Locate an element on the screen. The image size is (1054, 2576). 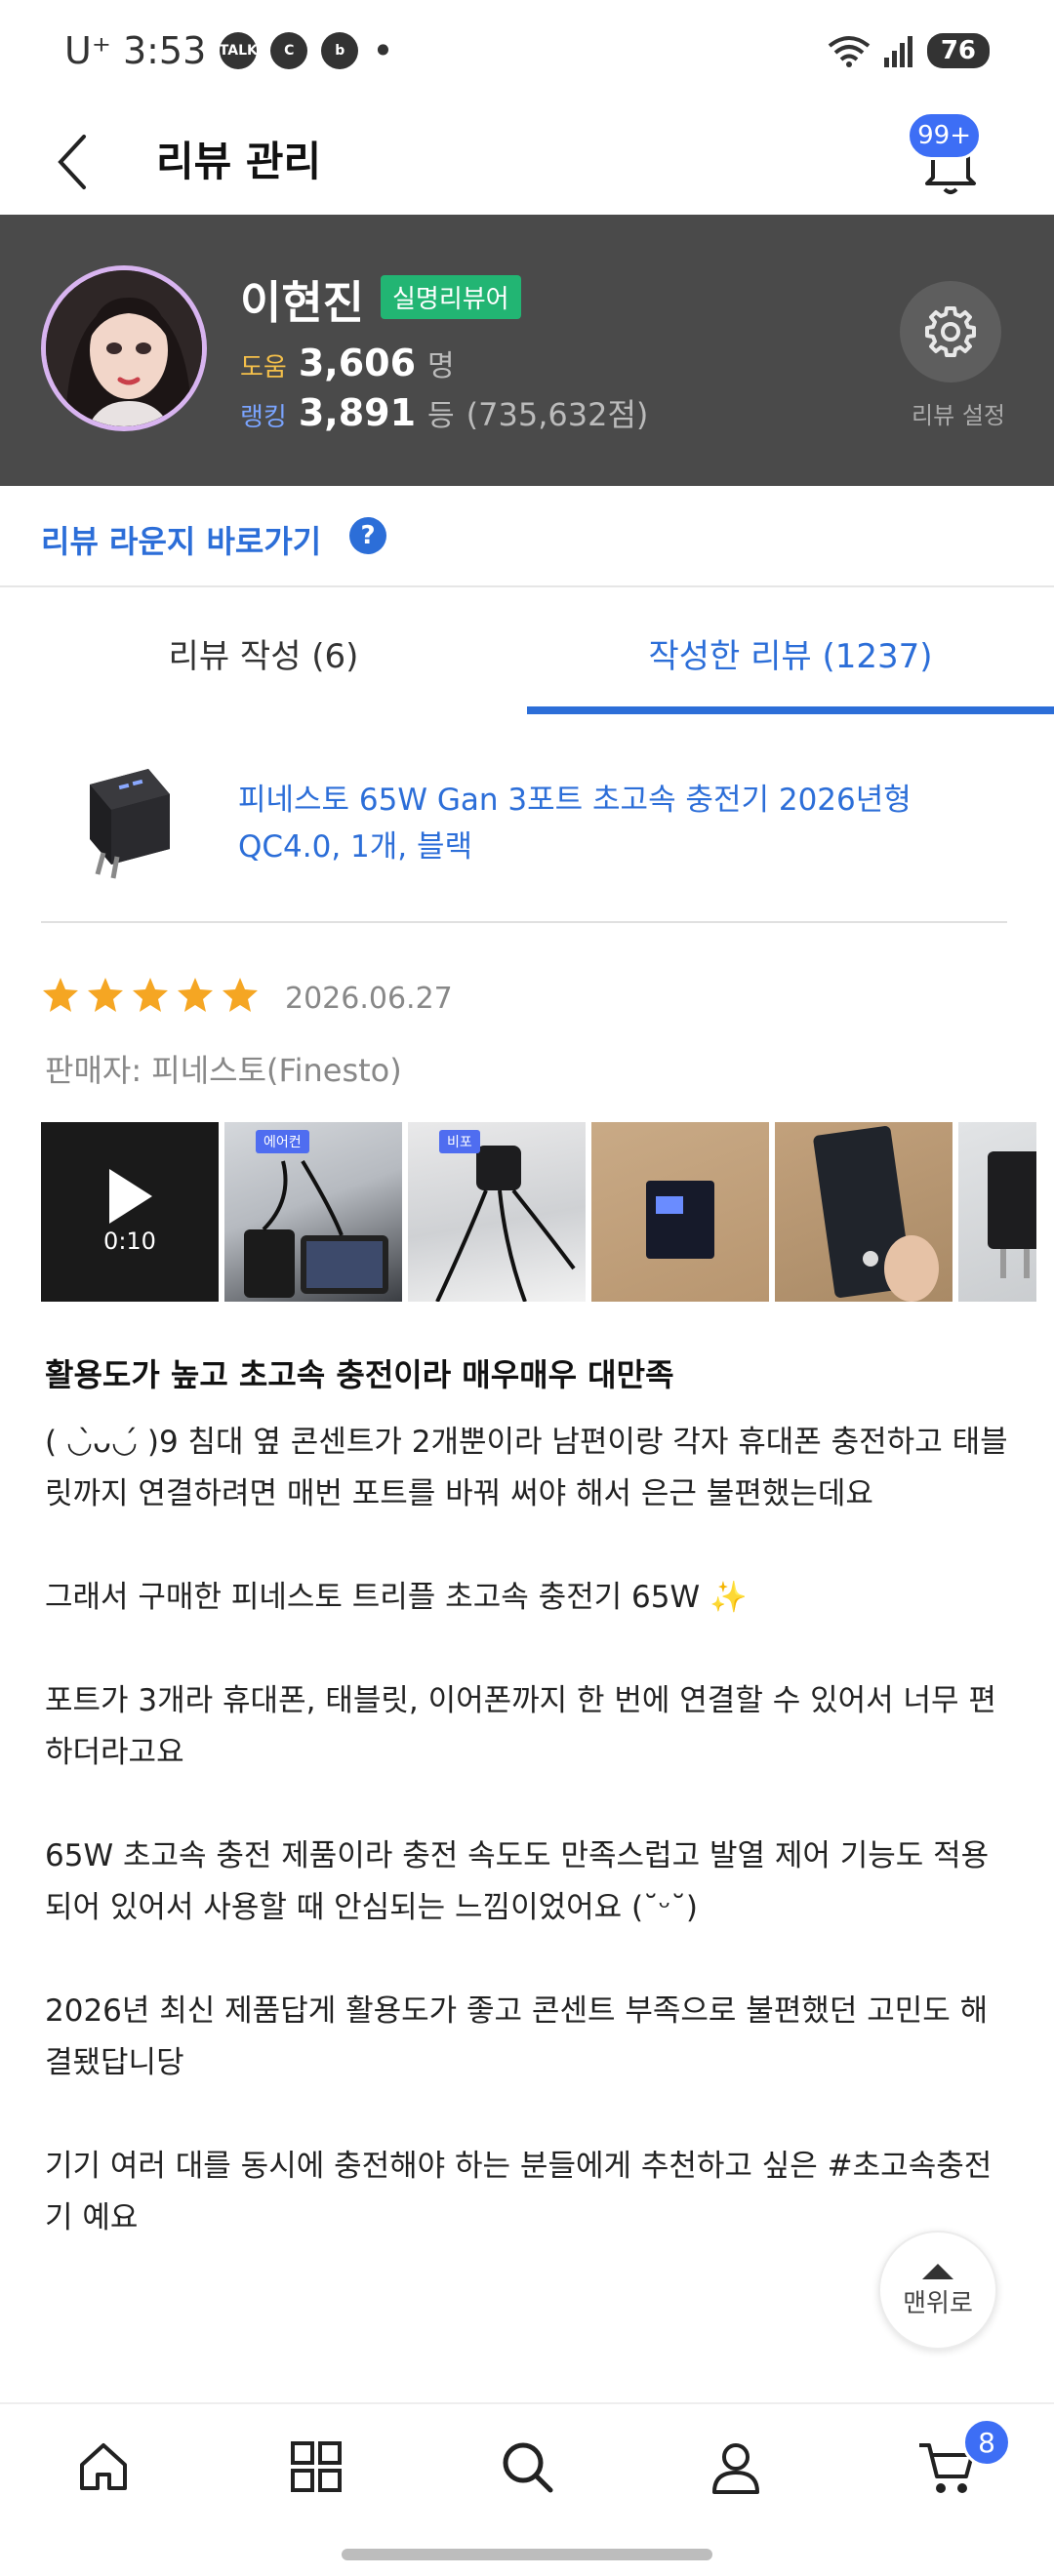
grid-icon is located at coordinates (316, 2466).